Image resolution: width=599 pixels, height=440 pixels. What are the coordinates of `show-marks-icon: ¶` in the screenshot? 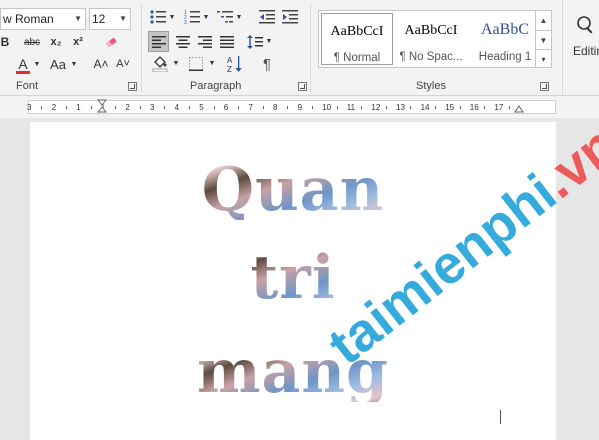 It's located at (267, 64).